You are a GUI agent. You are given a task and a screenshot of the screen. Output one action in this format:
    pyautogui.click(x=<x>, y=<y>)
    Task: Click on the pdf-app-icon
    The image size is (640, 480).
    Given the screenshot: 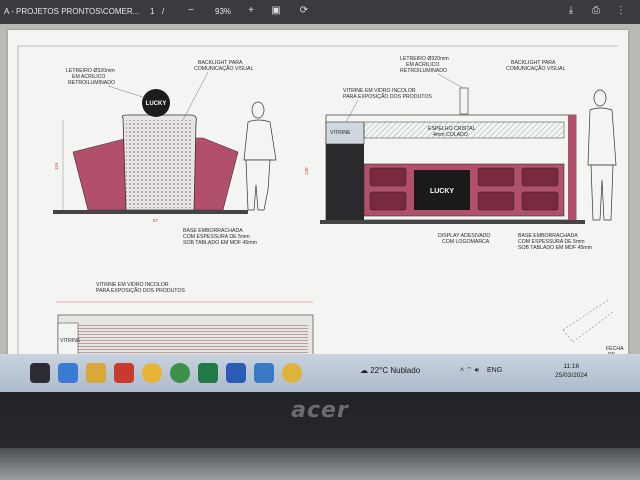 What is the action you would take?
    pyautogui.click(x=124, y=373)
    